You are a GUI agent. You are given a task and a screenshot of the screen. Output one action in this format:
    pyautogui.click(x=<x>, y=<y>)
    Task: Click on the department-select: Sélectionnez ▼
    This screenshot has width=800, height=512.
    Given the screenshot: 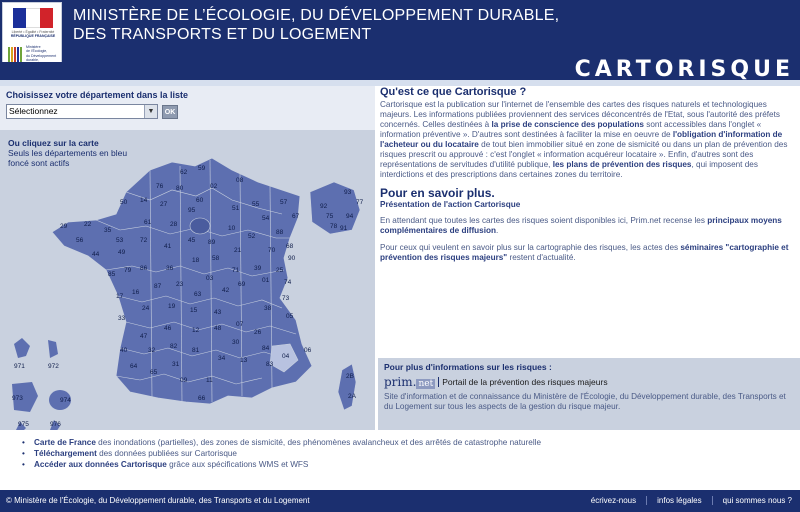 What is the action you would take?
    pyautogui.click(x=82, y=111)
    